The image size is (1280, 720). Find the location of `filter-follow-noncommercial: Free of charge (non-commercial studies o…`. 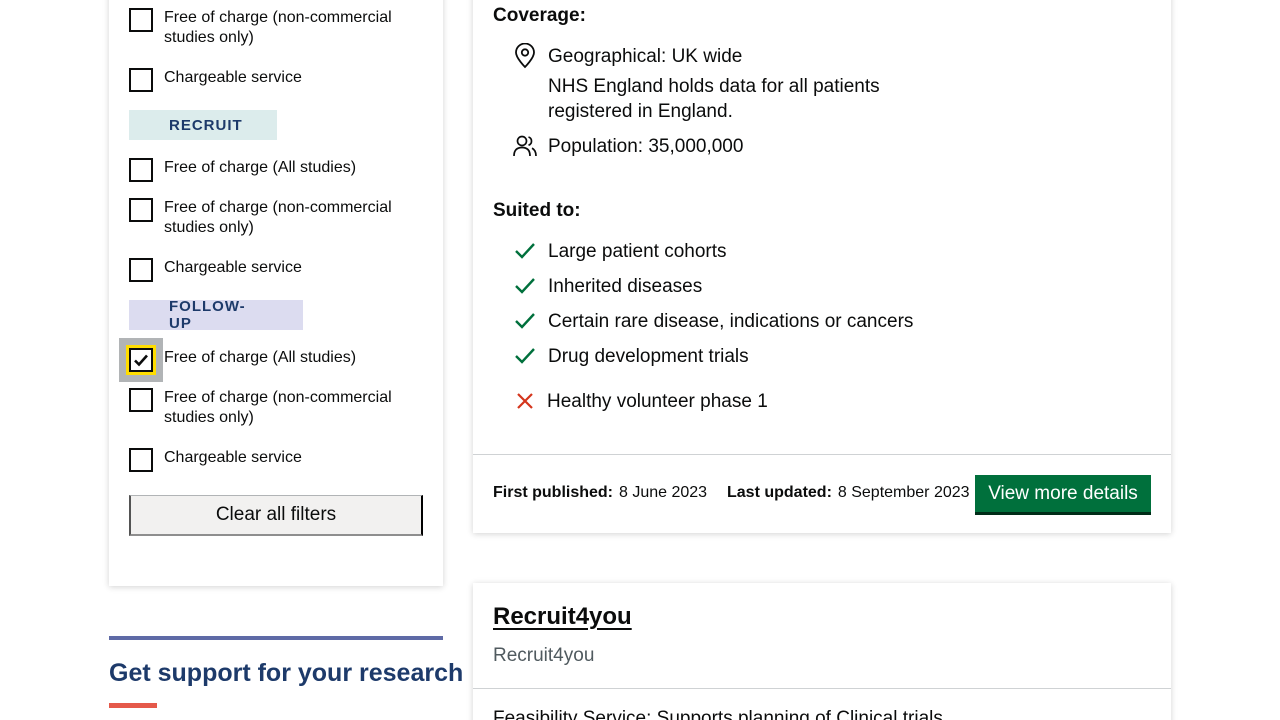

filter-follow-noncommercial: Free of charge (non-commercial studies o… is located at coordinates (269, 408).